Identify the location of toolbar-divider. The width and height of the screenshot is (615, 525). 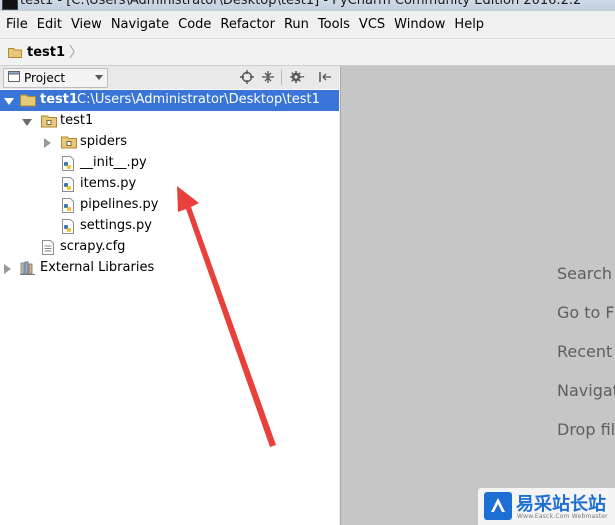
(281, 77).